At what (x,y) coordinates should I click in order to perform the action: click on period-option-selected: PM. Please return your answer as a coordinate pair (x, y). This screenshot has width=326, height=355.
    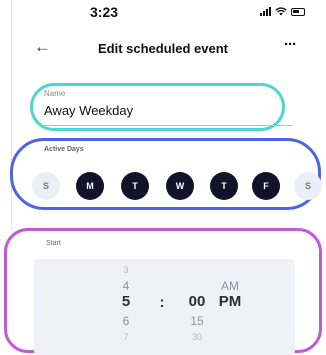
    Looking at the image, I should click on (230, 301).